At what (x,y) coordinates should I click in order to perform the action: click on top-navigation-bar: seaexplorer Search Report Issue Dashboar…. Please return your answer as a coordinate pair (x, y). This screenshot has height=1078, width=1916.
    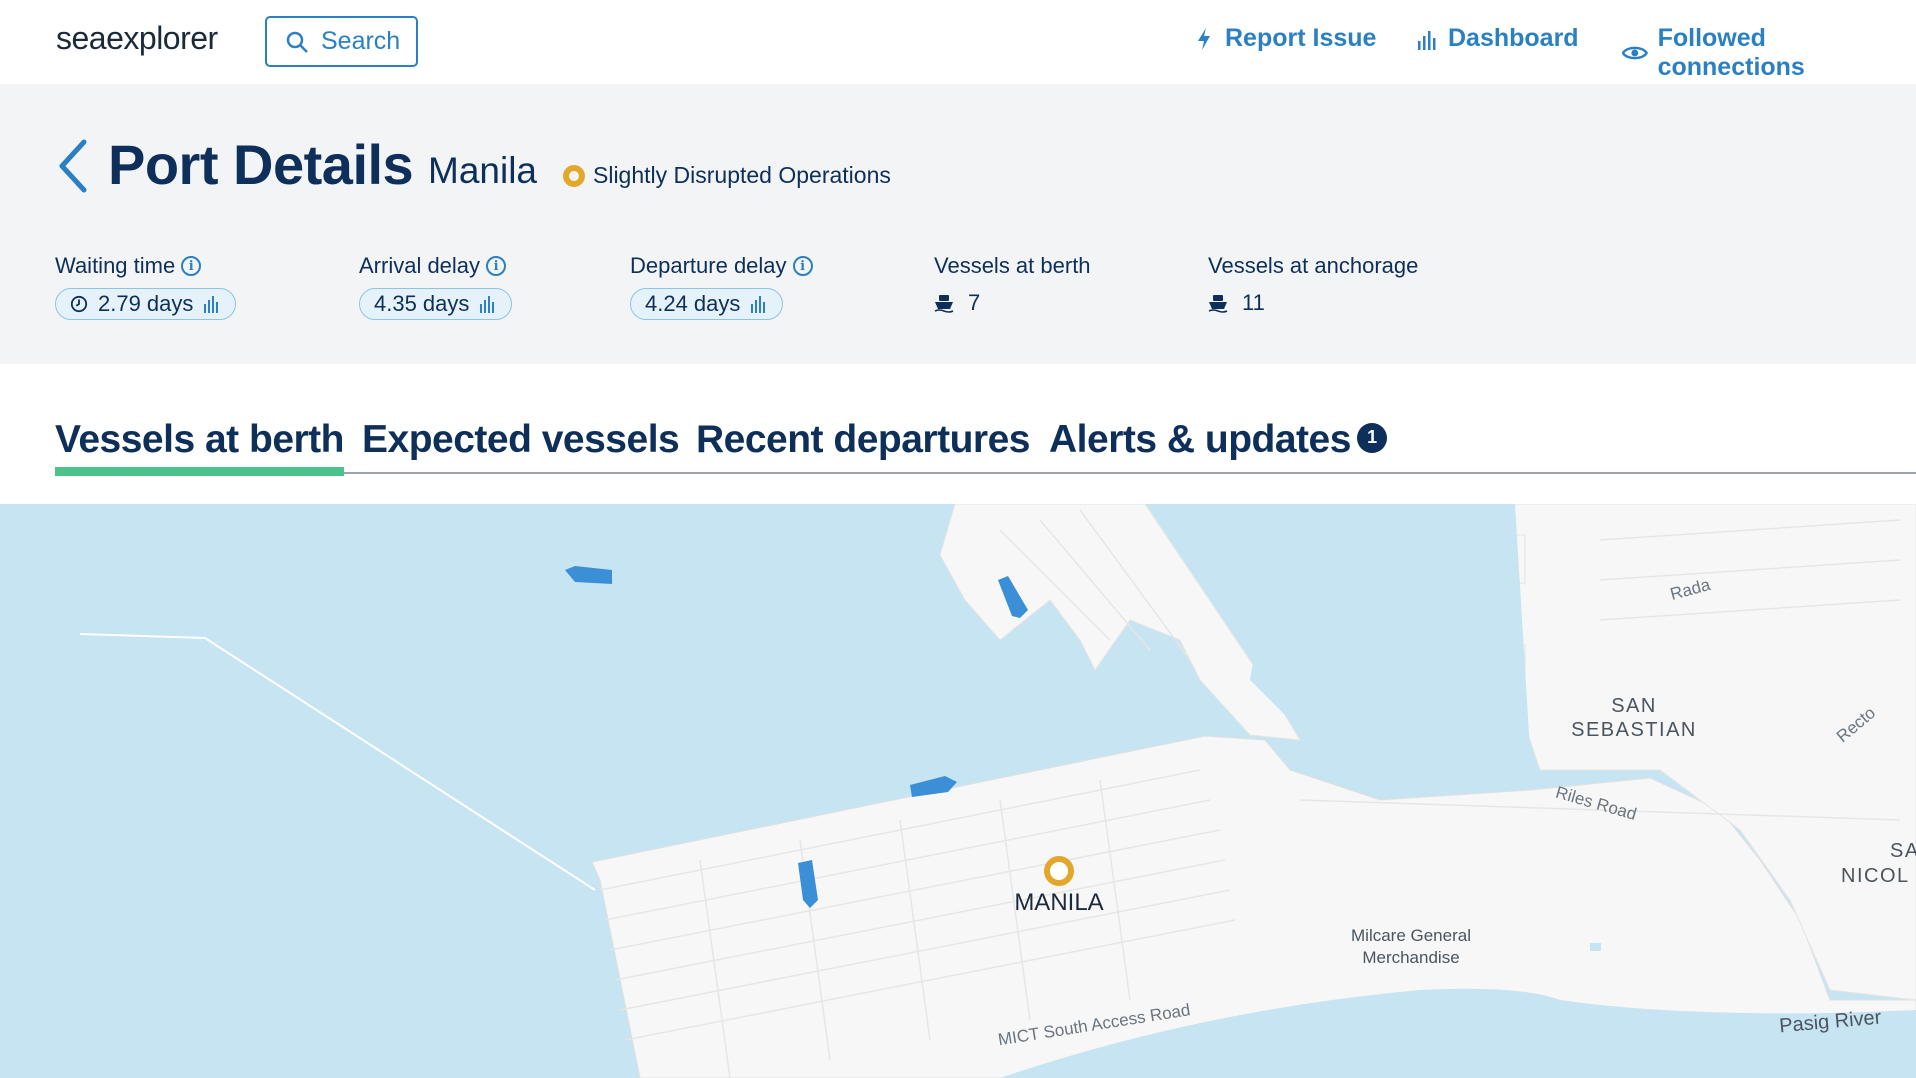
    Looking at the image, I should click on (958, 42).